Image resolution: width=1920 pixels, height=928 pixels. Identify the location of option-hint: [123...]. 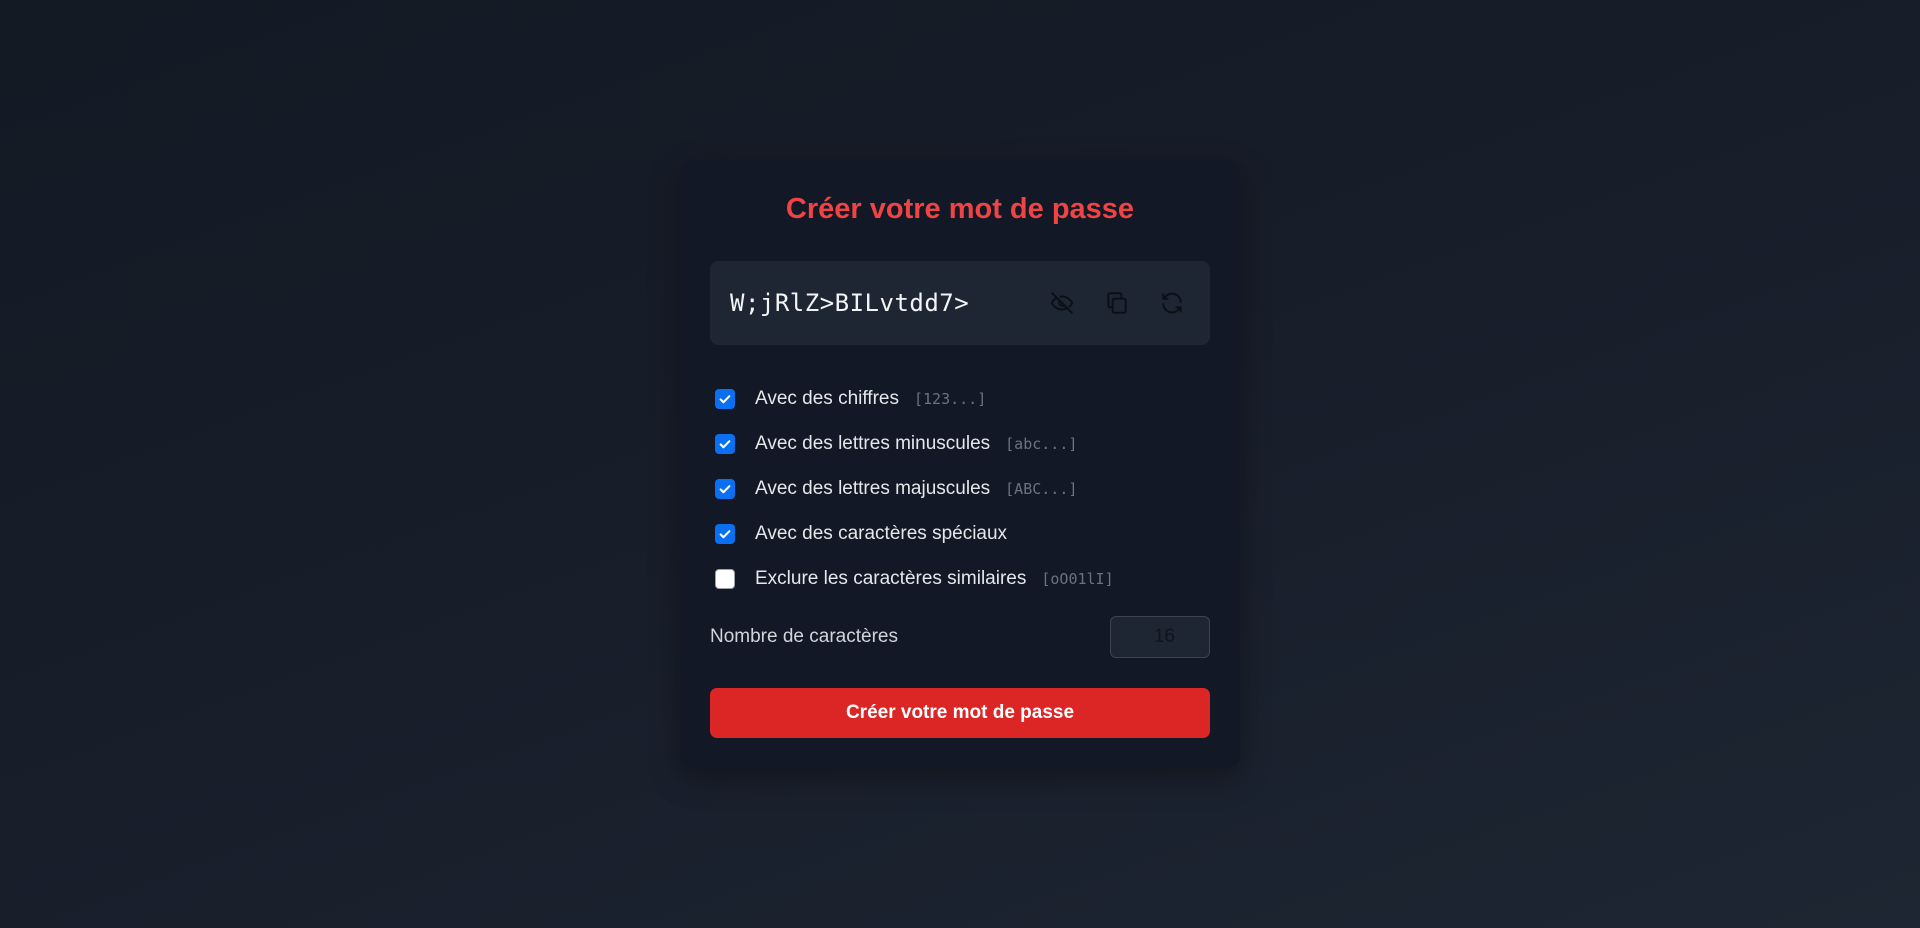
(950, 398).